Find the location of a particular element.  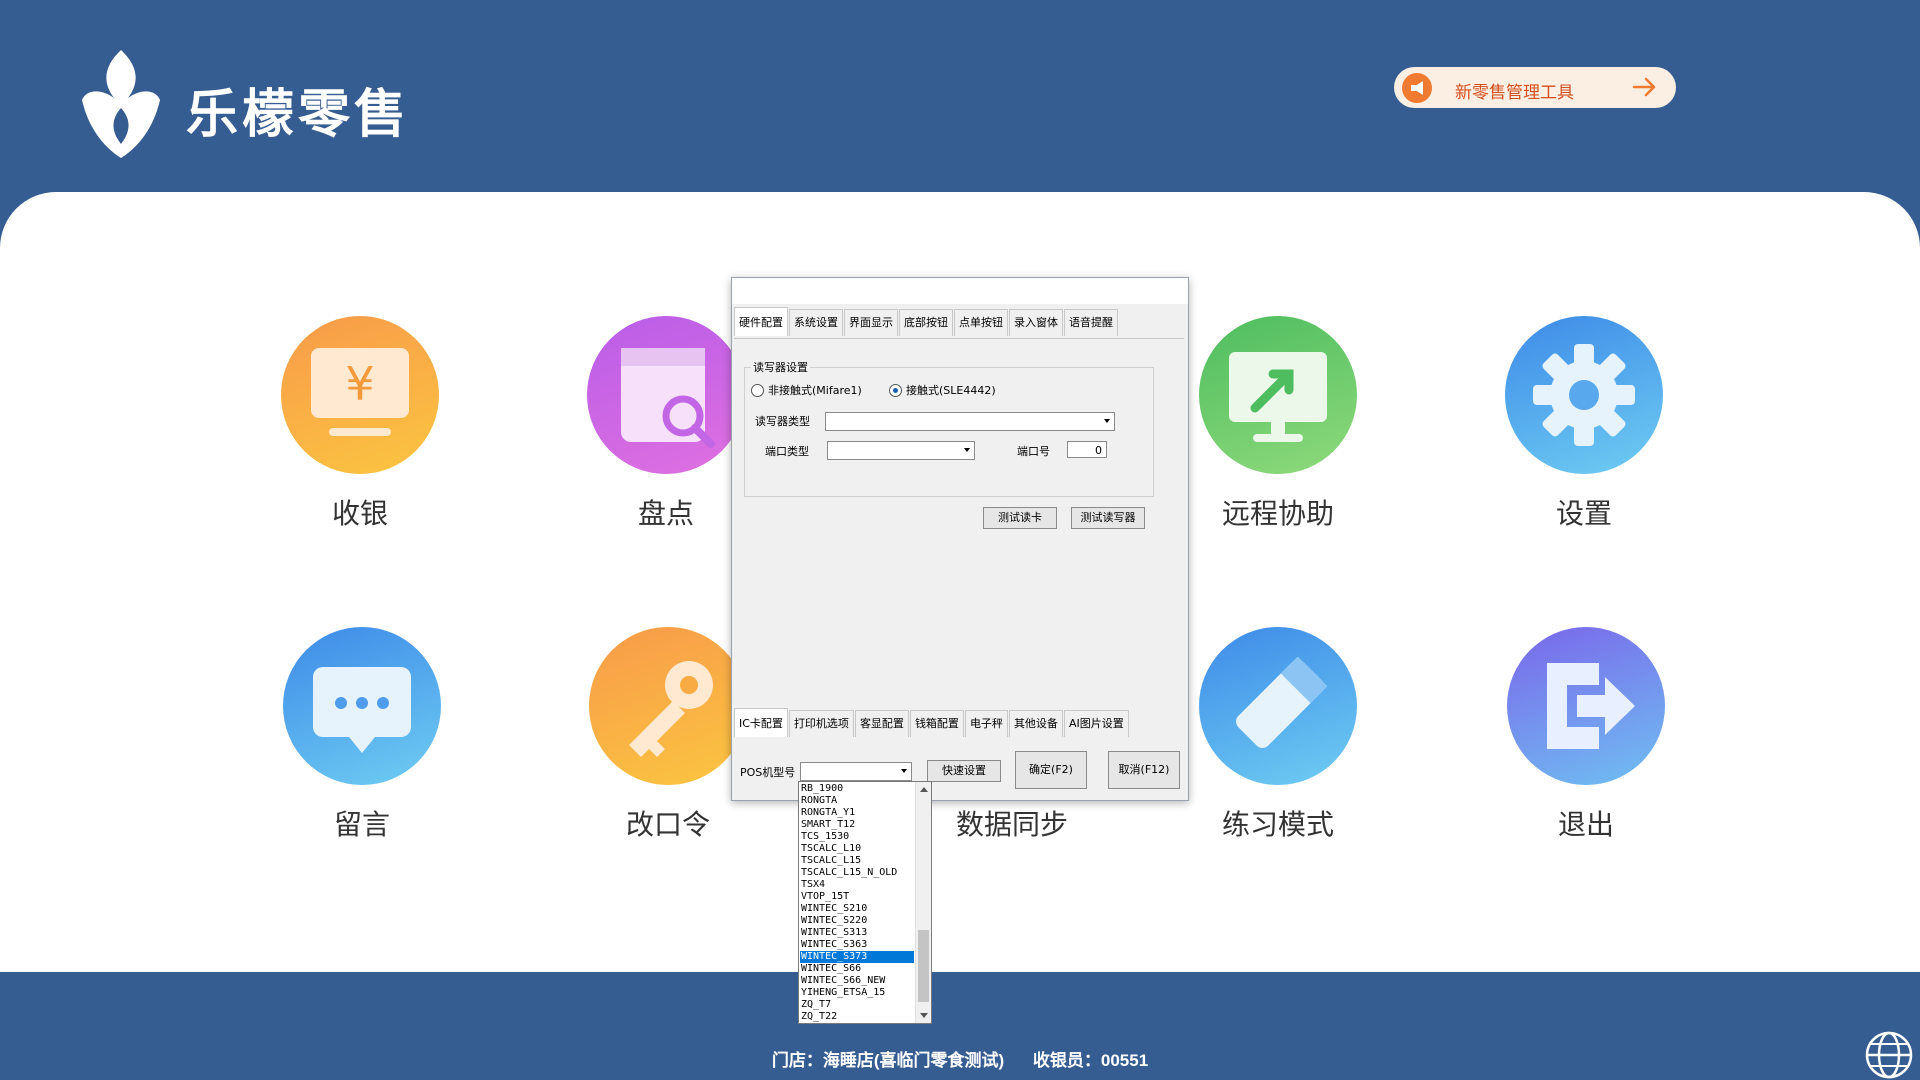

tile-label: 改口令 is located at coordinates (667, 824).